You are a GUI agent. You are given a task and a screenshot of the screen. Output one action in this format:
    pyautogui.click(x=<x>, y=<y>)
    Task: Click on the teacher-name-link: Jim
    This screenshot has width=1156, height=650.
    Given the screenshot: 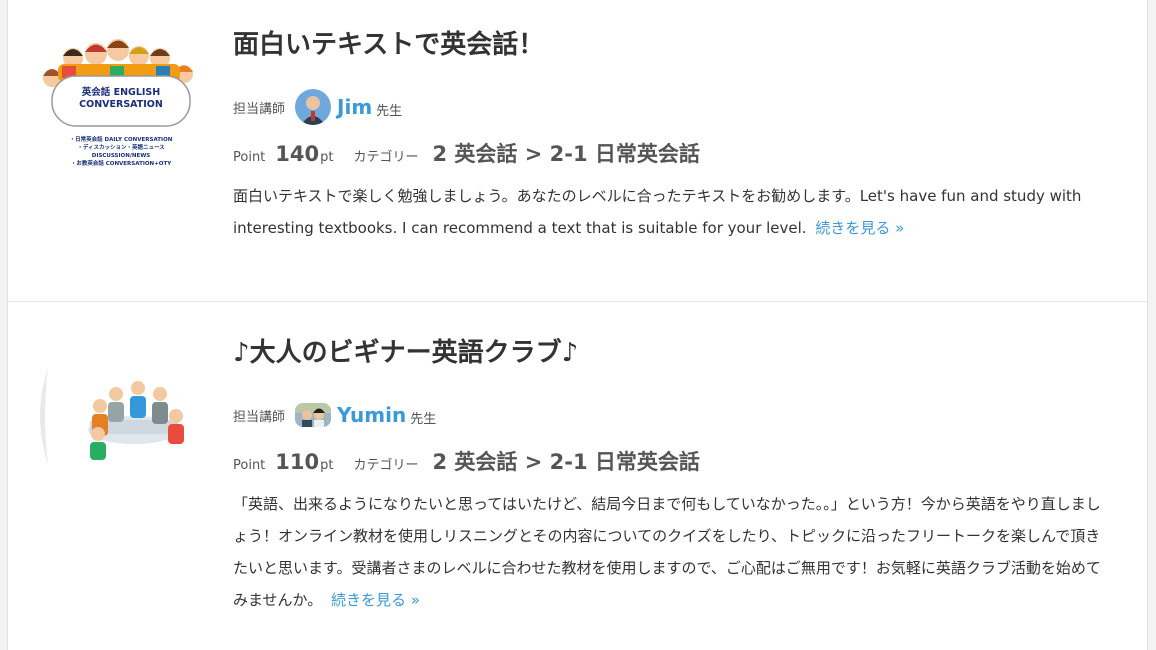 What is the action you would take?
    pyautogui.click(x=354, y=107)
    